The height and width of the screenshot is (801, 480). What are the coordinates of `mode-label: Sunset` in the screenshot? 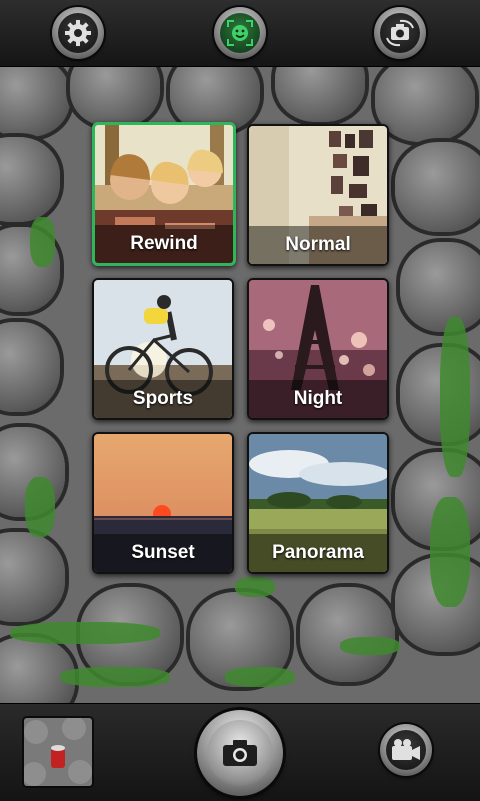 It's located at (163, 553).